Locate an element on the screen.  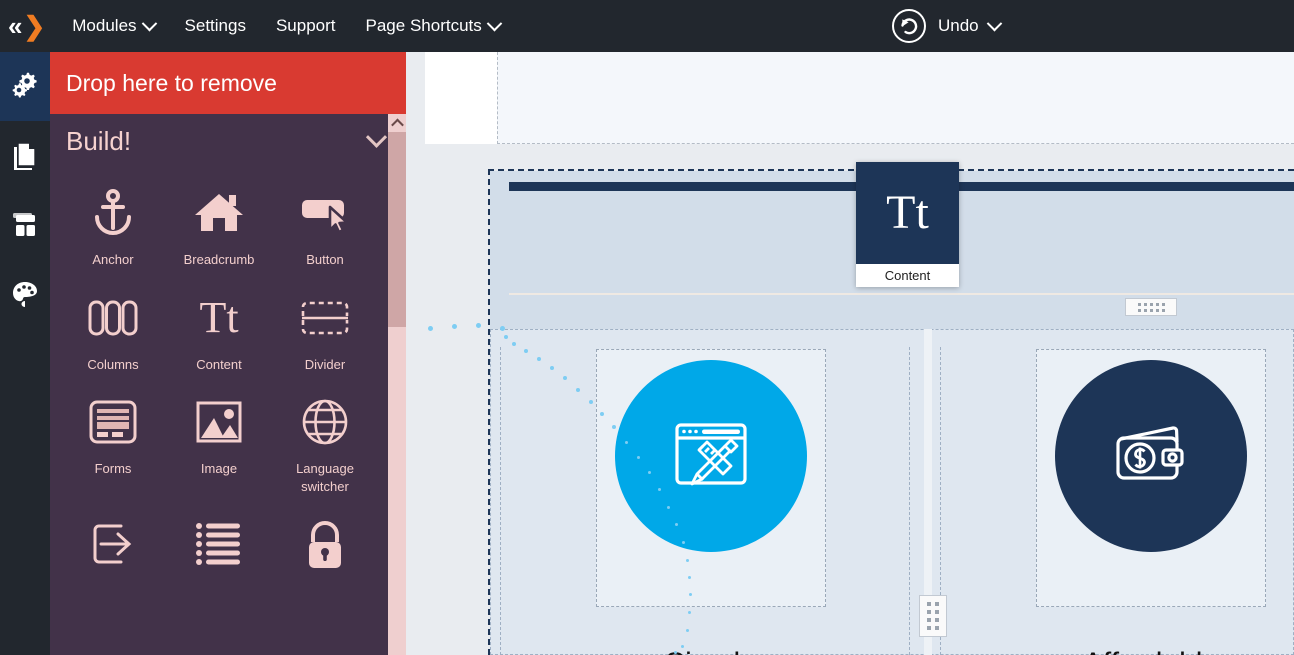
module-columns: Columns is located at coordinates (113, 328).